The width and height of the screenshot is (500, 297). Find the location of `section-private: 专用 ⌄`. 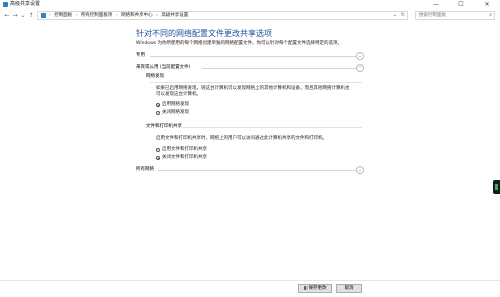

section-private: 专用 ⌄ is located at coordinates (250, 56).